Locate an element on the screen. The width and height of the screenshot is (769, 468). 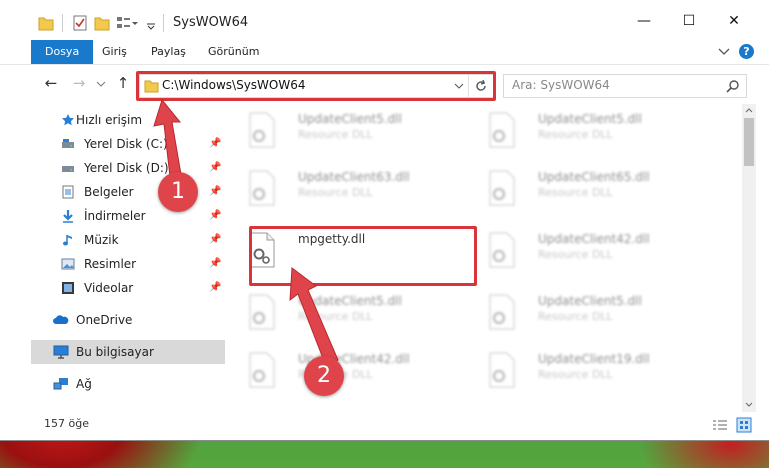
arrow-up-icon: ↑ is located at coordinates (123, 83).